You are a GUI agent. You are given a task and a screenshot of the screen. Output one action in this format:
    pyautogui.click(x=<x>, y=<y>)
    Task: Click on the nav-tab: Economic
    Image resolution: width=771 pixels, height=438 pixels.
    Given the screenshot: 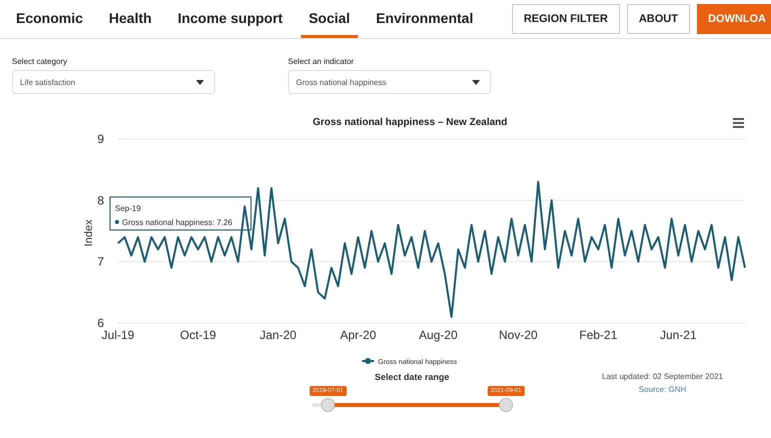 What is the action you would take?
    pyautogui.click(x=49, y=19)
    